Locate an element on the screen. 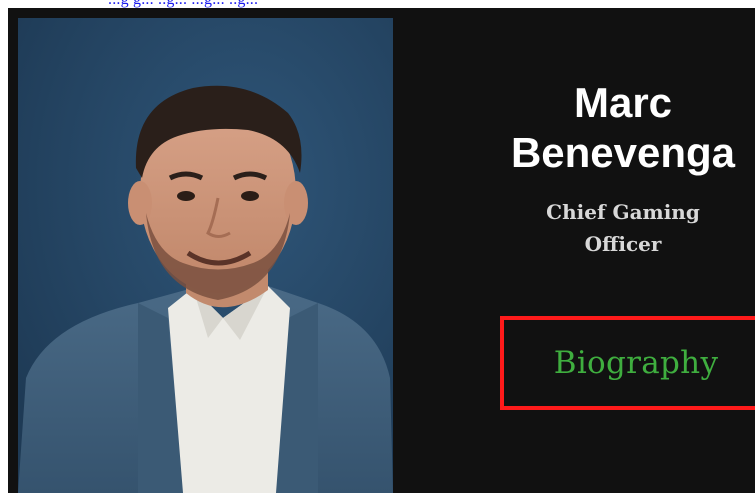  profile-info: Marc Benevenga Chief Gaming Officer is located at coordinates (626, 169).